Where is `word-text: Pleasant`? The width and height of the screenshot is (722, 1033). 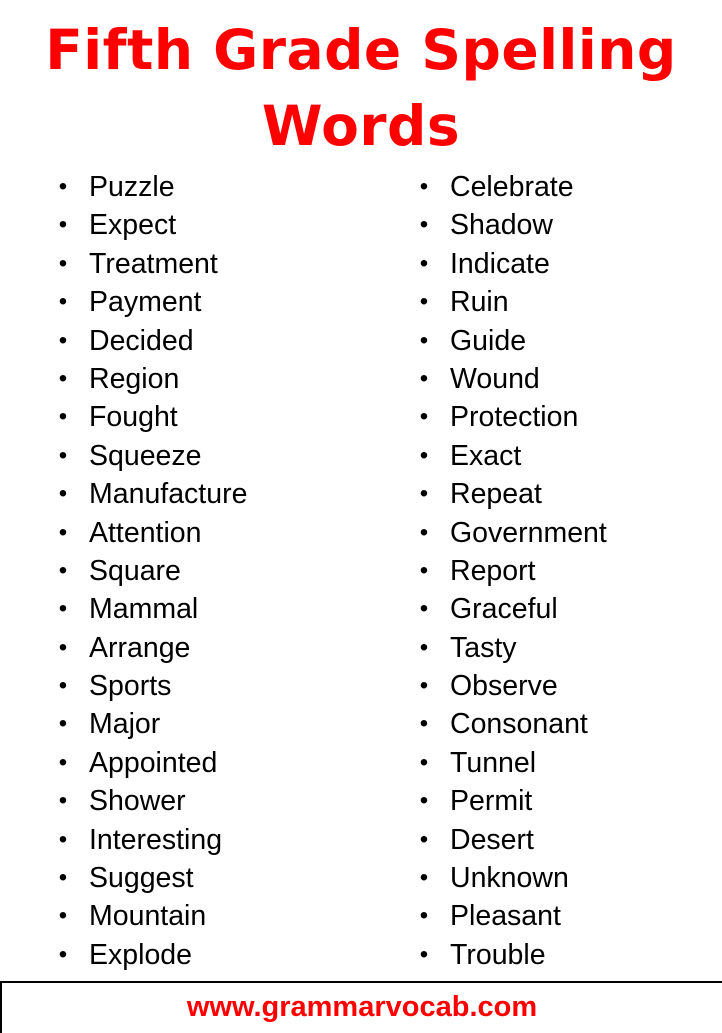
word-text: Pleasant is located at coordinates (505, 916).